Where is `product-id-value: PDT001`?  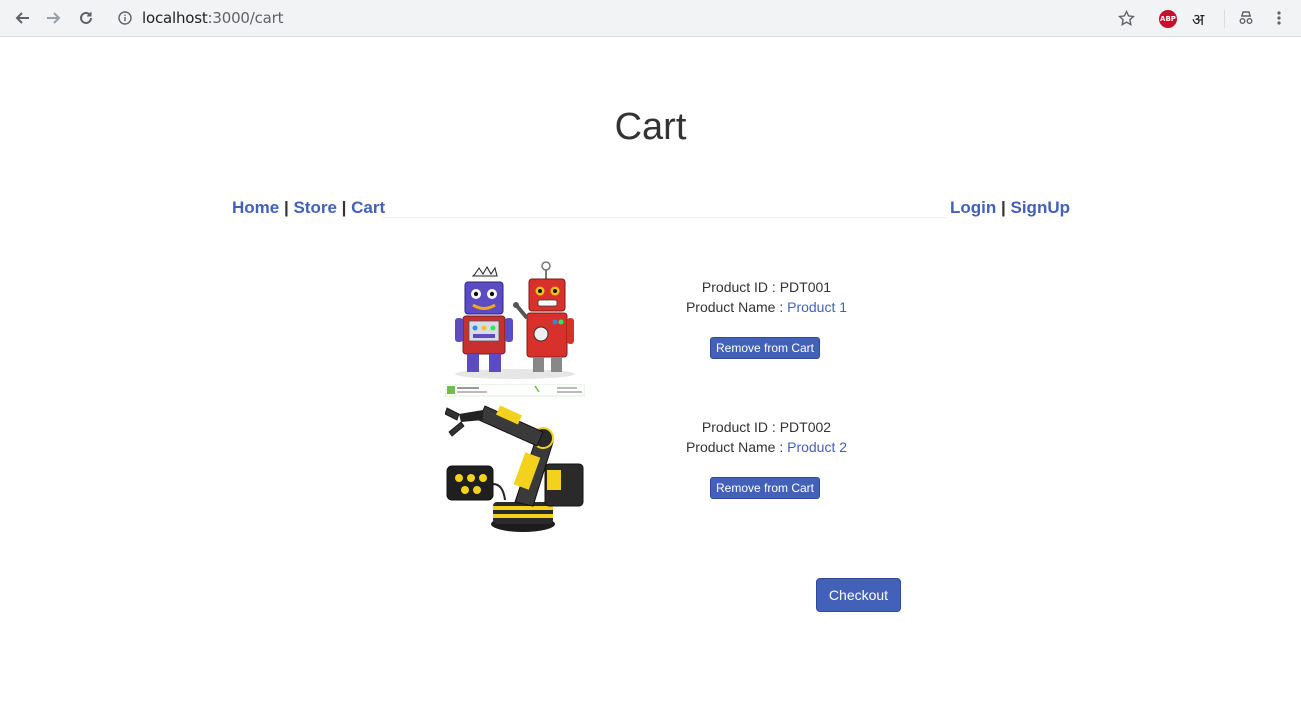
product-id-value: PDT001 is located at coordinates (805, 287).